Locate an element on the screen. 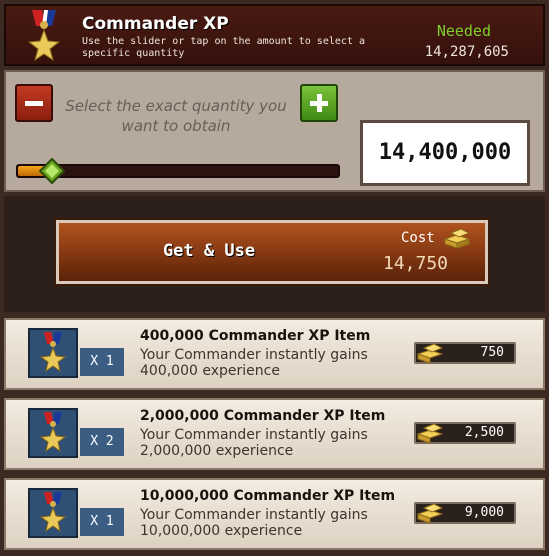  get-and-use-button: Get & Use Cost 14,750 is located at coordinates (272, 252).